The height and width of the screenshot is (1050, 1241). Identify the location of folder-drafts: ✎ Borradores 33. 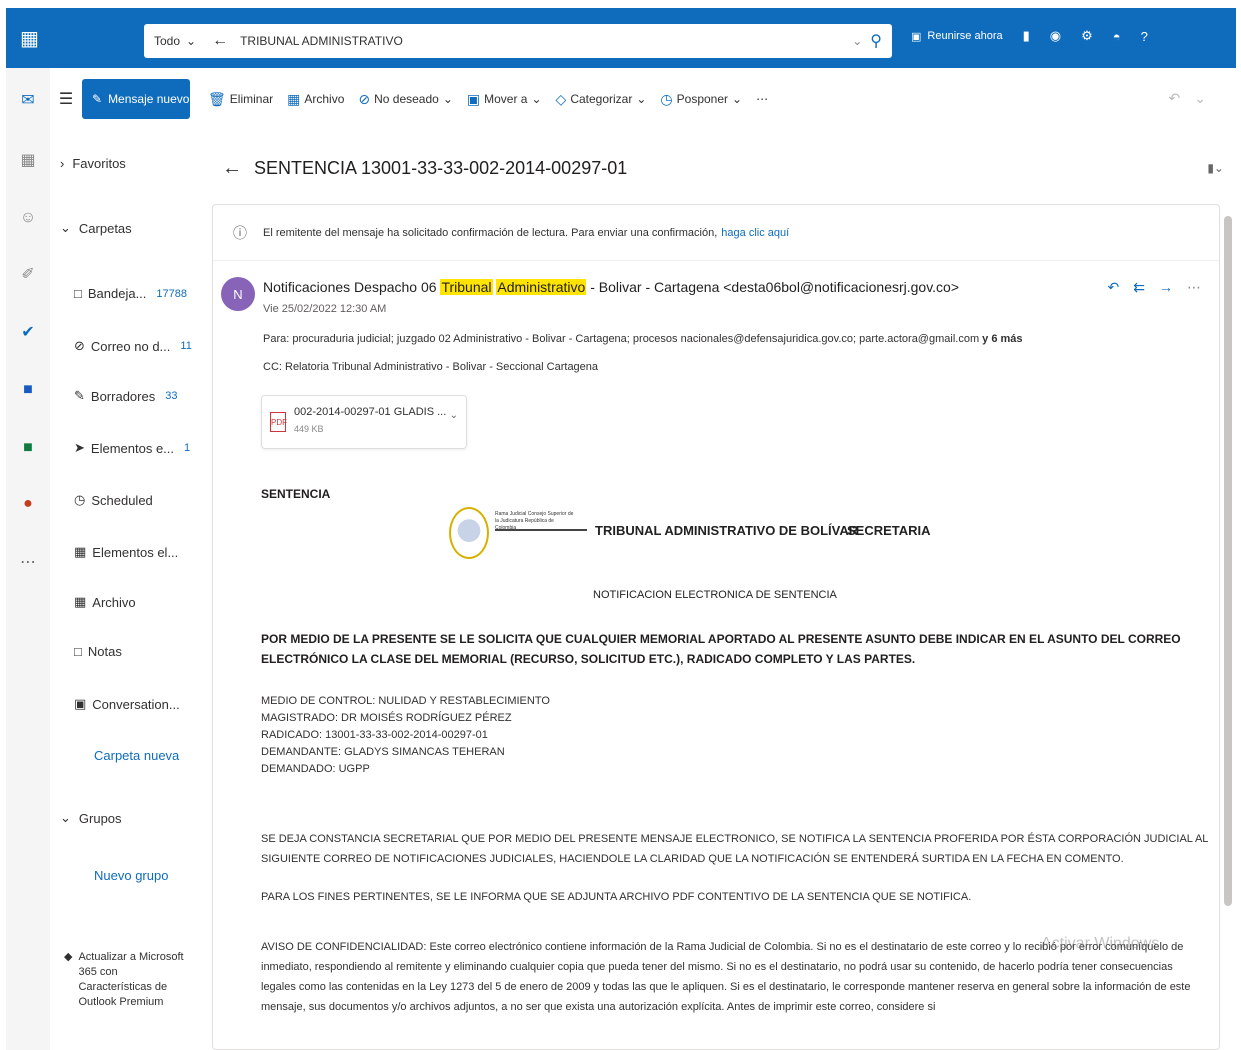
(139, 396).